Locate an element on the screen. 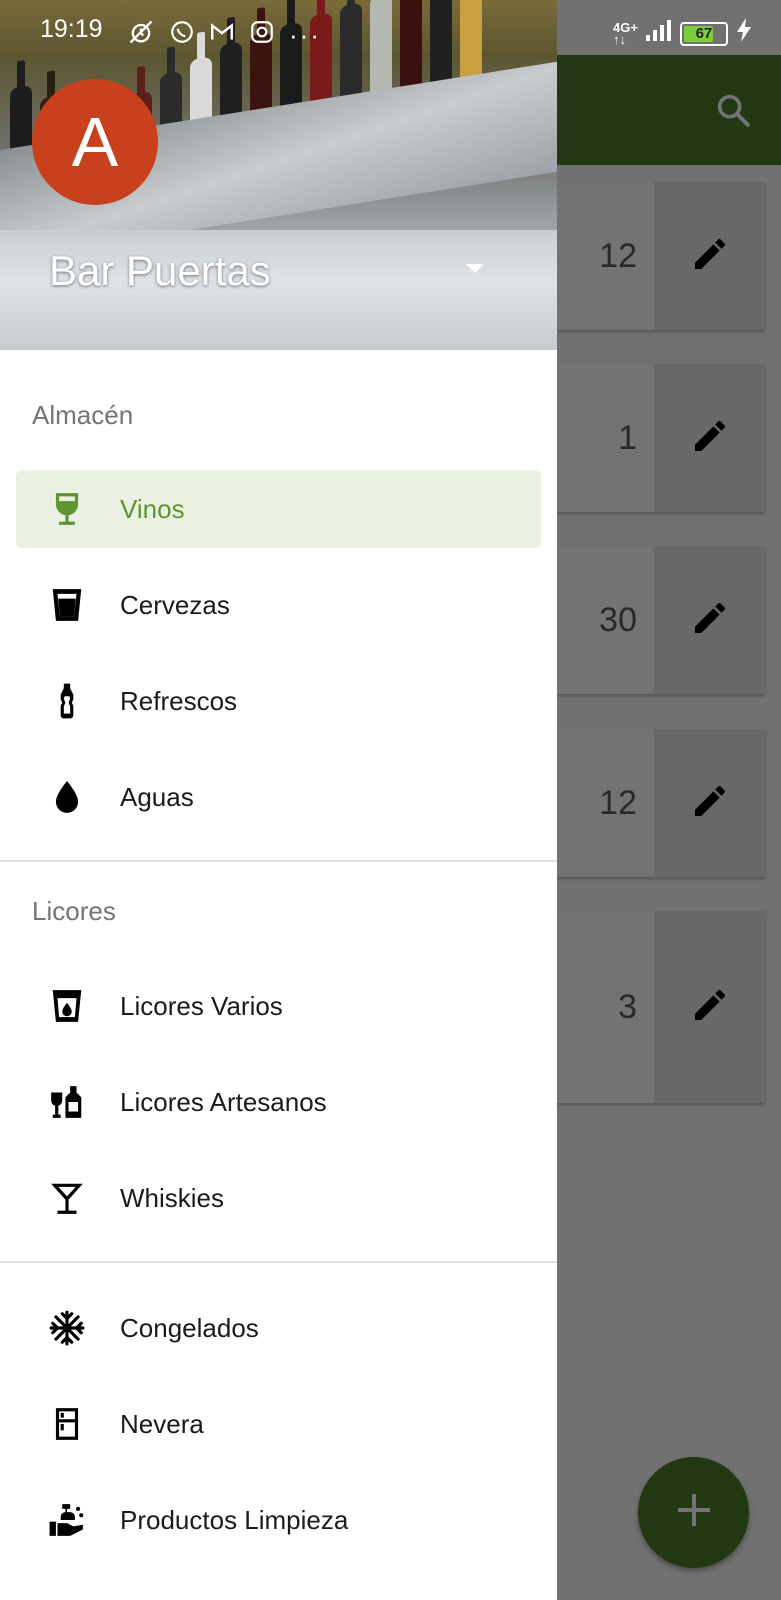 The height and width of the screenshot is (1600, 781). nav-item-cervezas: Cervezas is located at coordinates (278, 605).